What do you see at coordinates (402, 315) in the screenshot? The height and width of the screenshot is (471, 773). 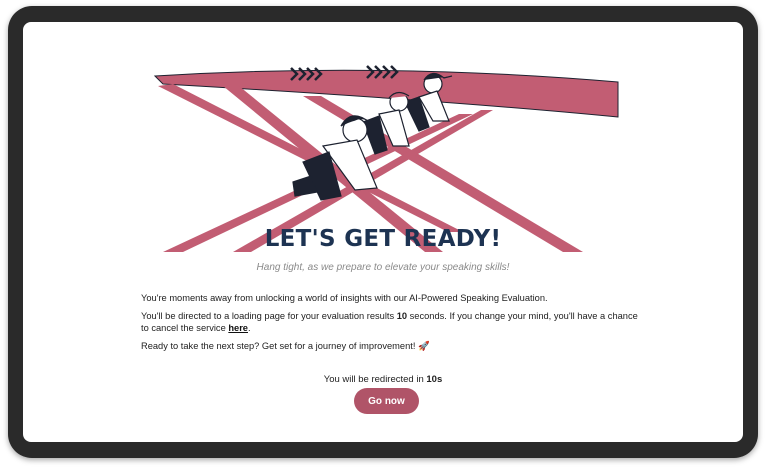 I see `countdown-seconds: 10` at bounding box center [402, 315].